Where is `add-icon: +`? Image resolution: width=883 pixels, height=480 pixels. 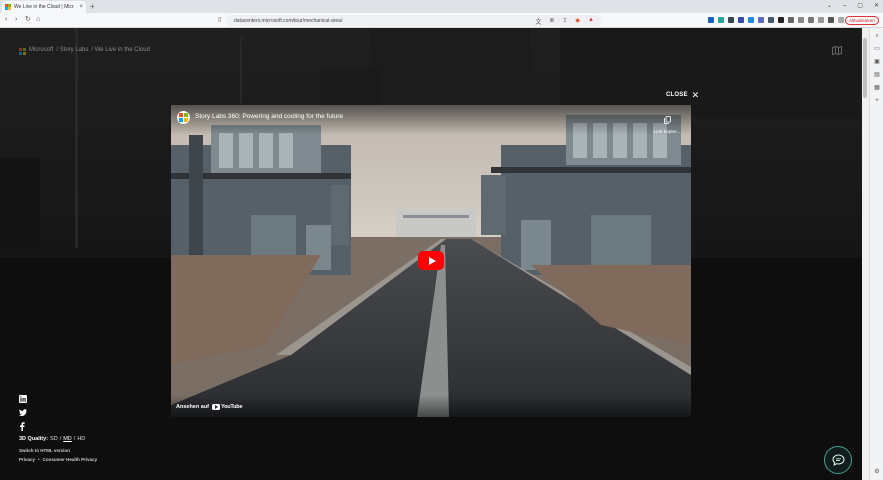 add-icon: + is located at coordinates (877, 101).